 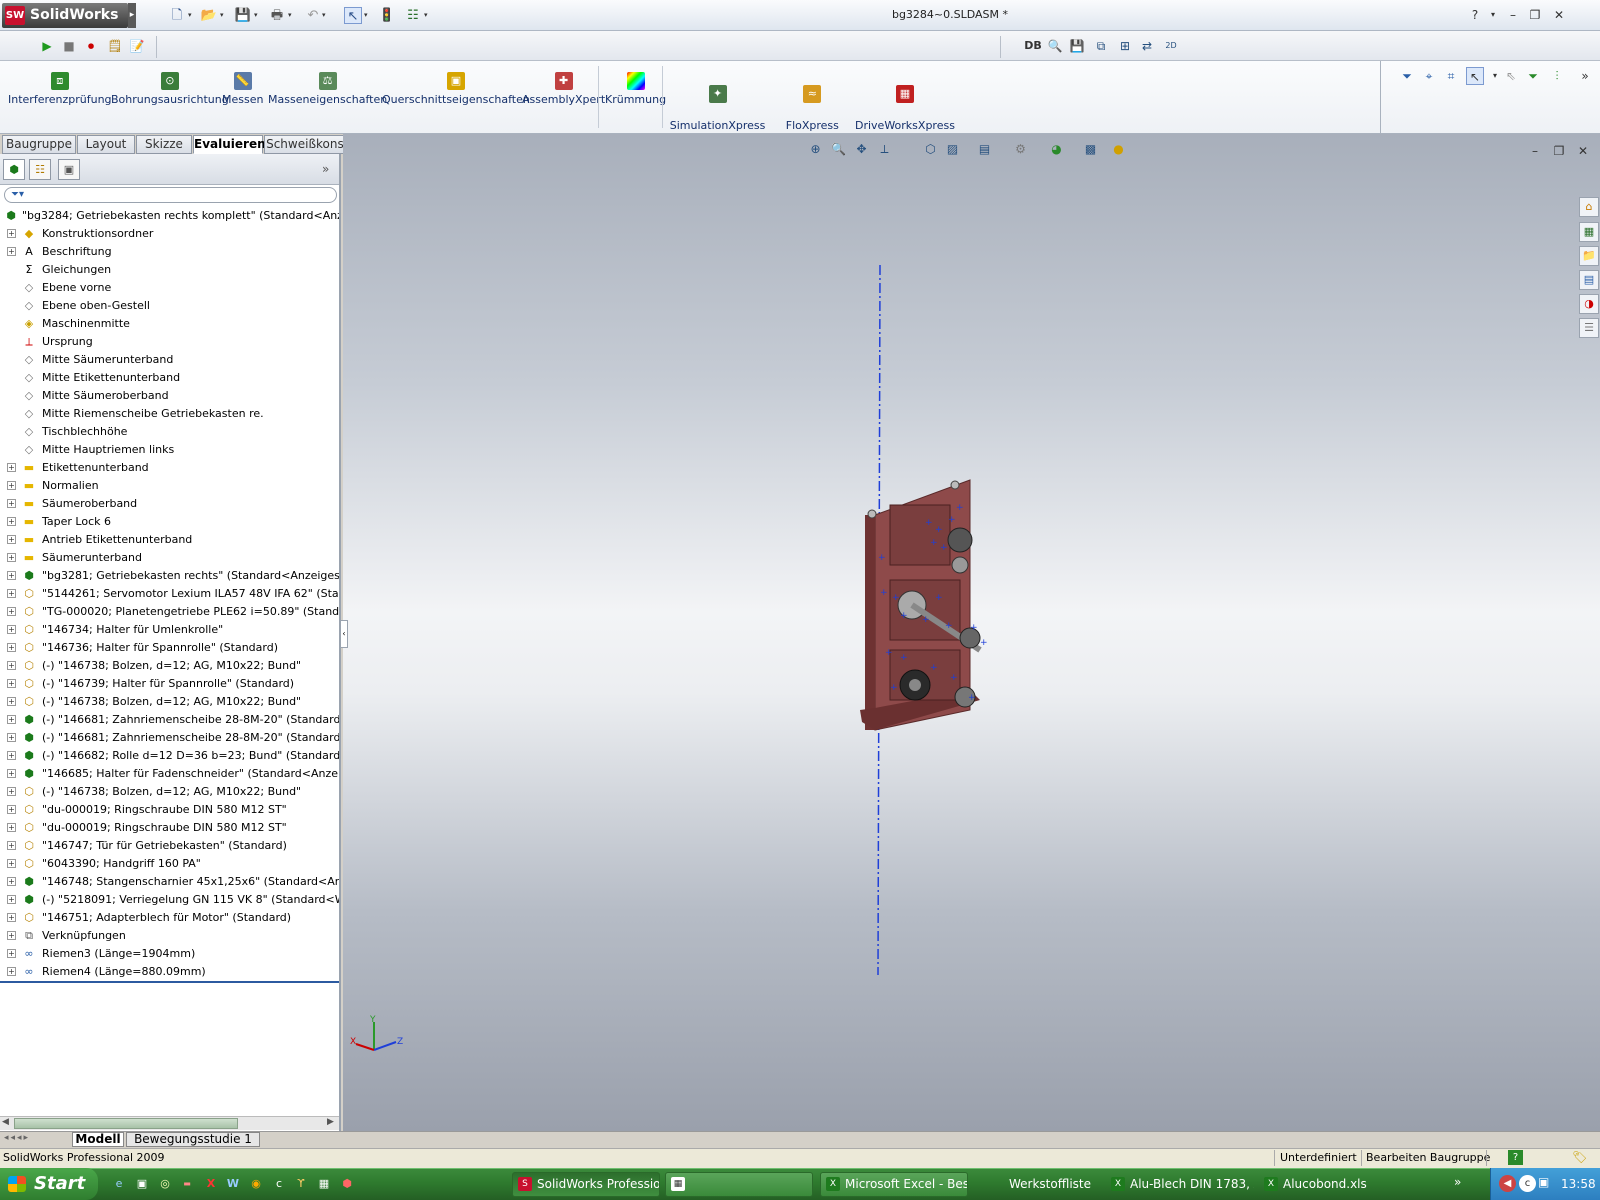 I want to click on tree-horizontal-scrollbar: ◀ ▶, so click(x=169, y=1123).